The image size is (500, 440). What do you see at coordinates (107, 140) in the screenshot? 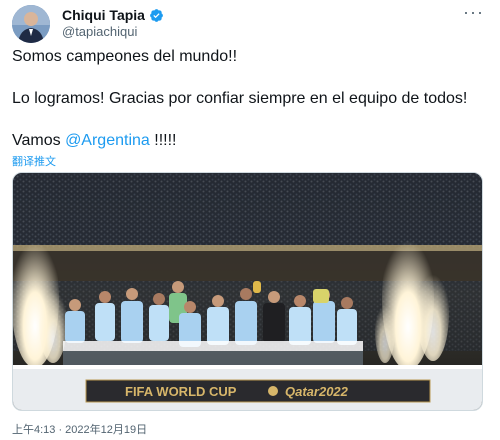
I see `mention-link: @Argentina` at bounding box center [107, 140].